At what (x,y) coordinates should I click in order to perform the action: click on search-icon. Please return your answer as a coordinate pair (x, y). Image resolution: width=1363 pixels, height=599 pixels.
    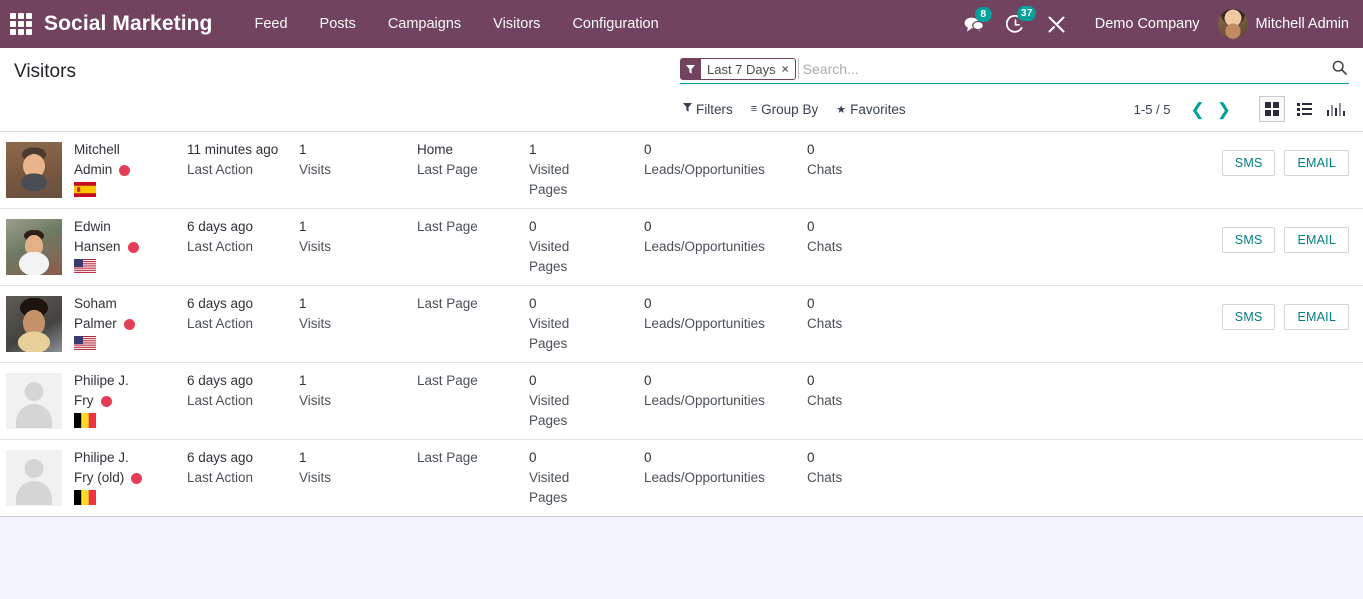
    Looking at the image, I should click on (1336, 69).